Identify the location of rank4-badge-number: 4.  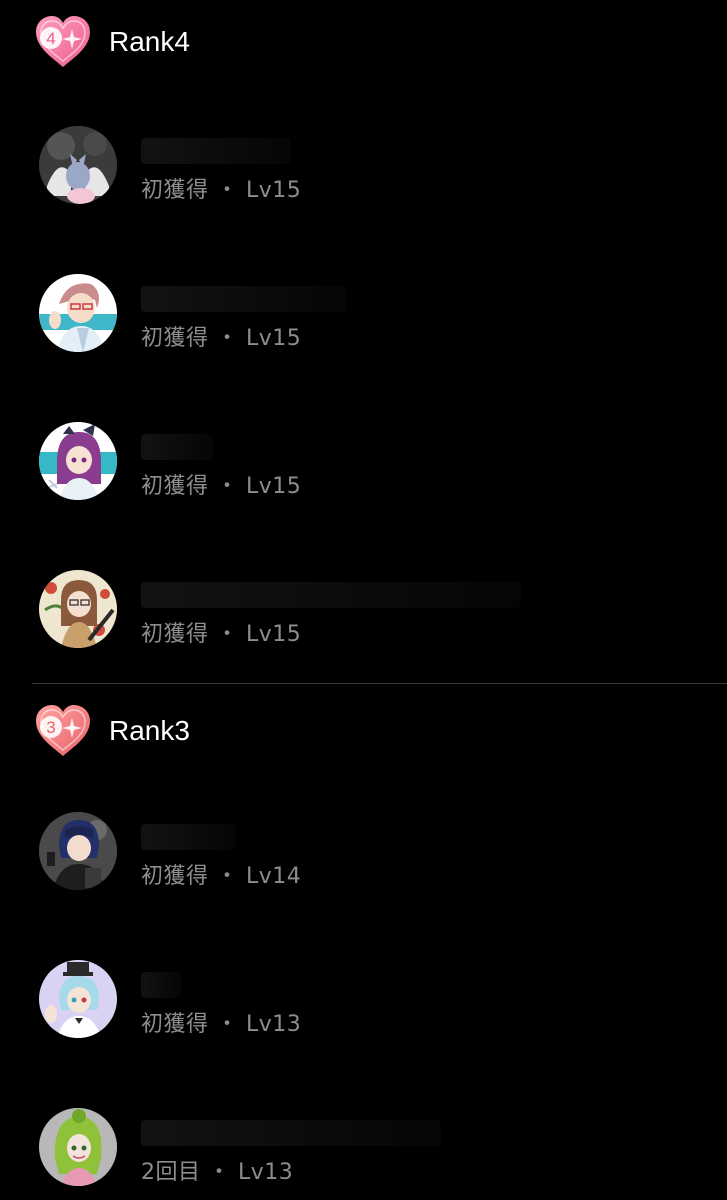
(50, 38).